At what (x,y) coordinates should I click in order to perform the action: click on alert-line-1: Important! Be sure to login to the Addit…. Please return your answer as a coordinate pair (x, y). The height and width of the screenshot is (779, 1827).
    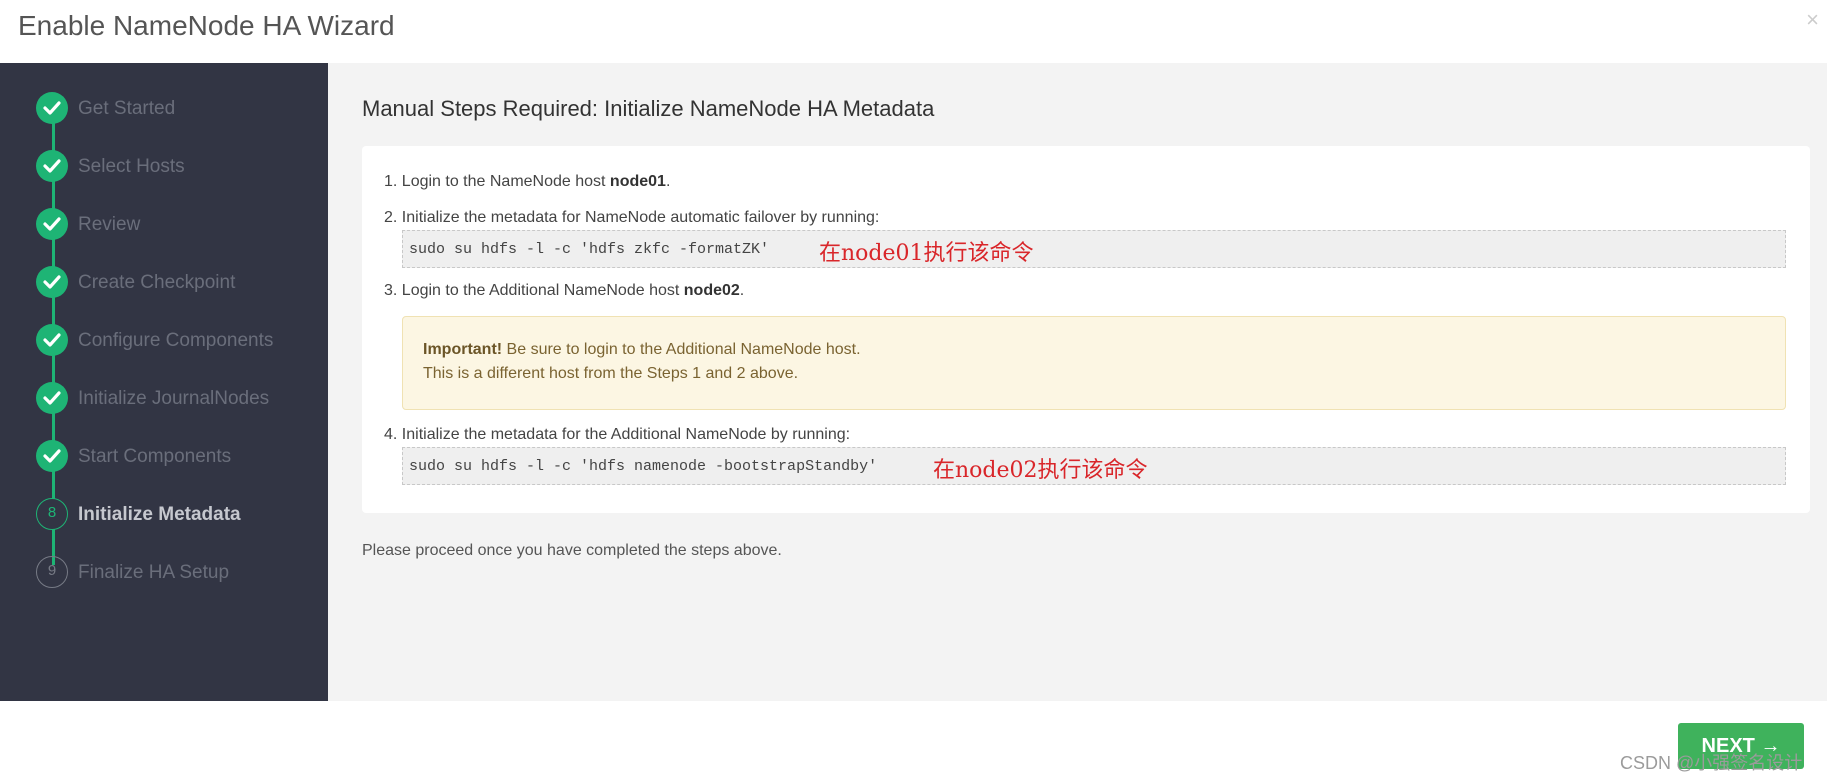
    Looking at the image, I should click on (642, 350).